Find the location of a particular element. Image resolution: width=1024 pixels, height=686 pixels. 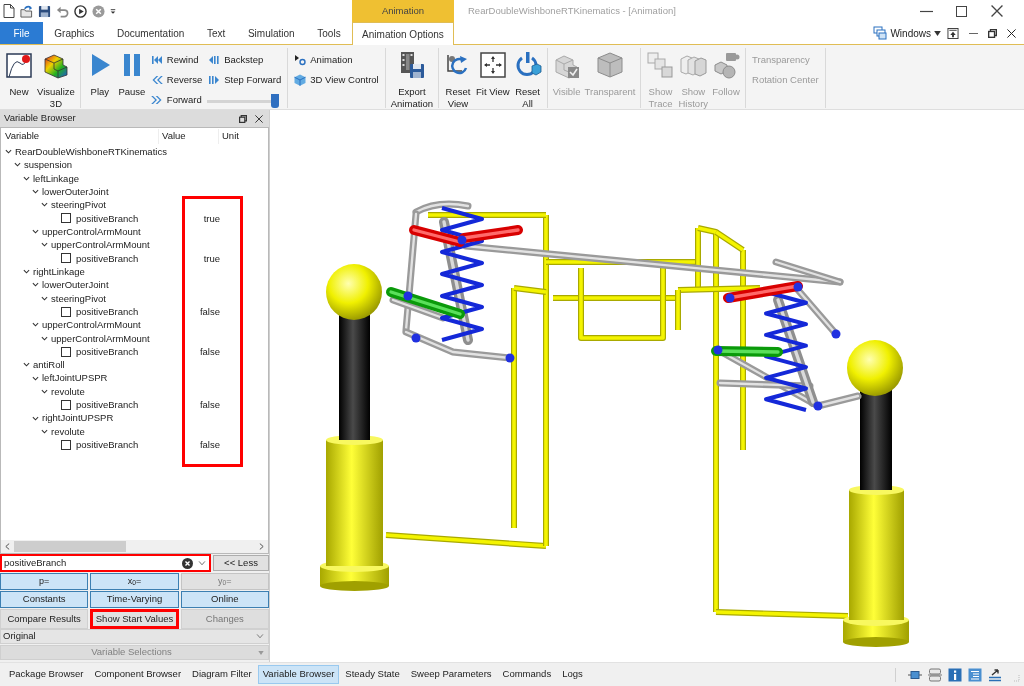

filter-toggle: x$_{0}$= is located at coordinates (134, 581).